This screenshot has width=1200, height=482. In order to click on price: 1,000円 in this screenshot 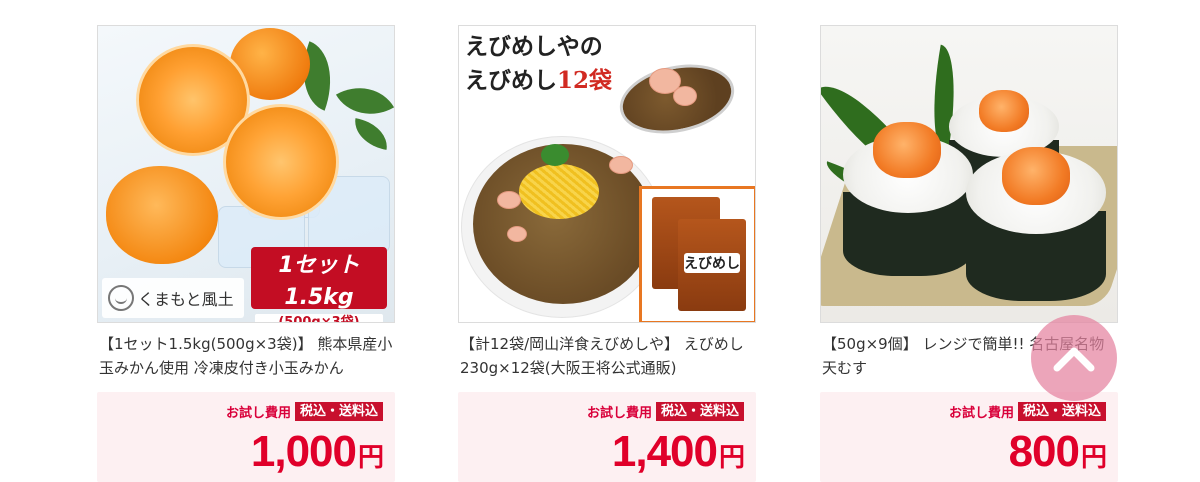, I will do `click(317, 454)`.